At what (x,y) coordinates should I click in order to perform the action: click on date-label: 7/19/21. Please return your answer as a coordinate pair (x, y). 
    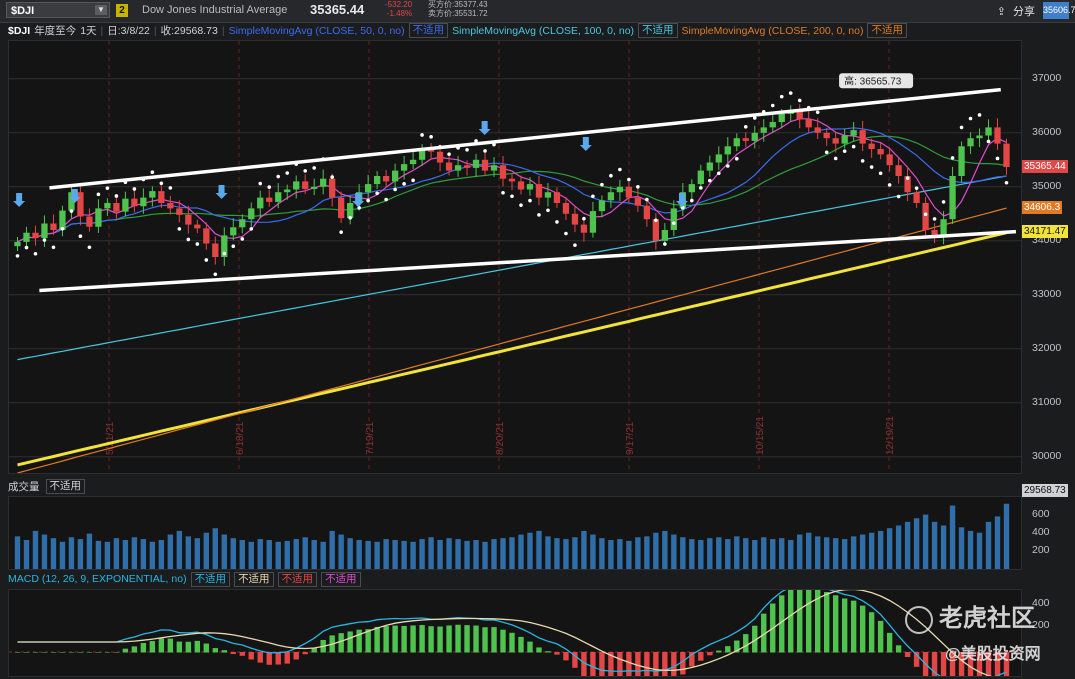
    Looking at the image, I should click on (370, 438).